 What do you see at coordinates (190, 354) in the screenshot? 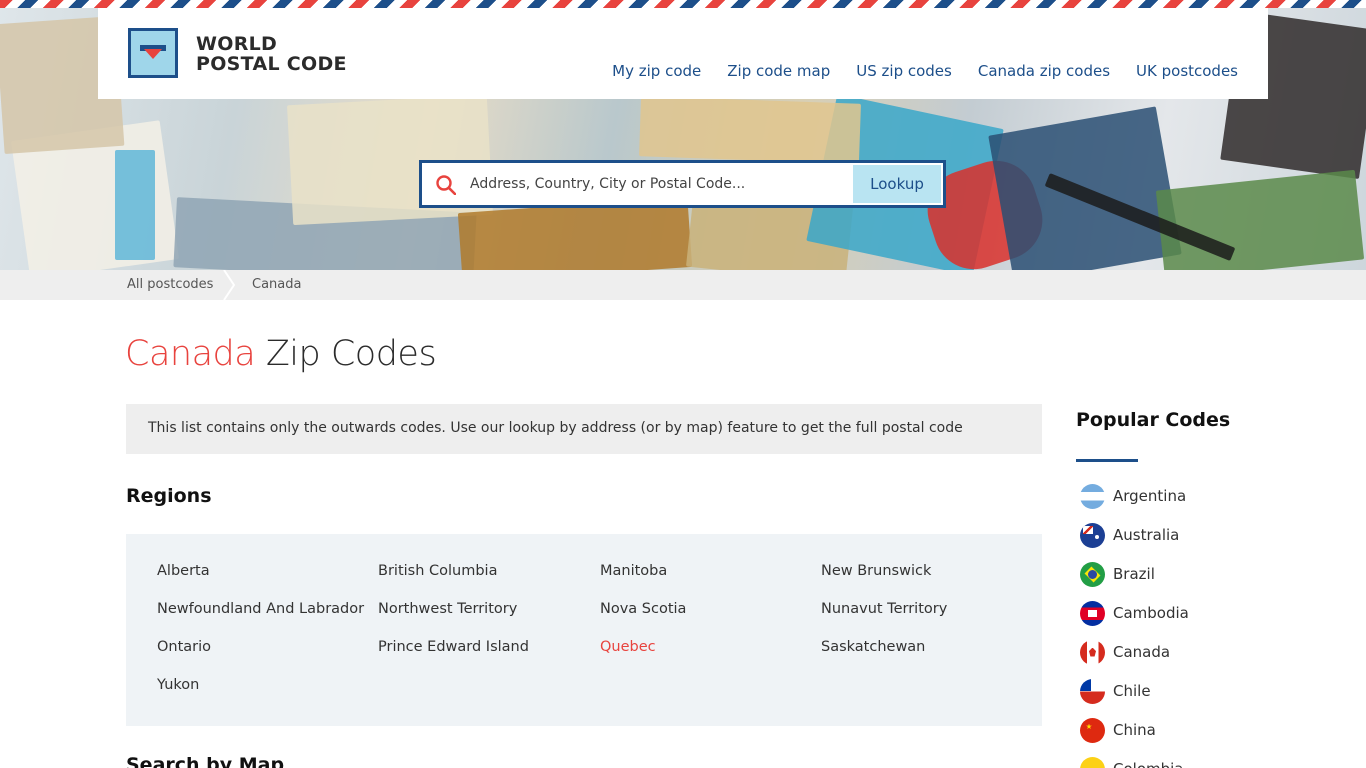
I see `page-title-highlight: Canada` at bounding box center [190, 354].